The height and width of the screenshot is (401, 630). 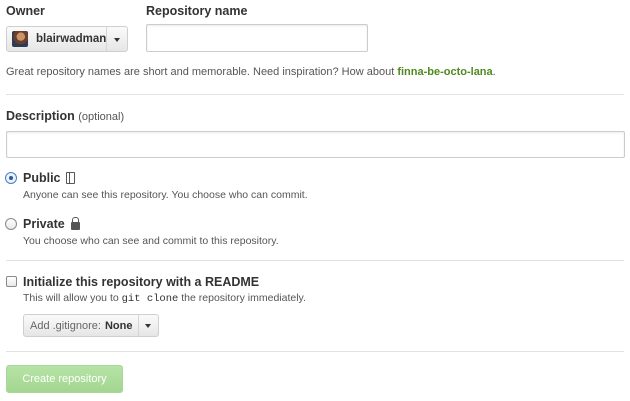 I want to click on init-readme-title: Initialize this repository with a README, so click(x=141, y=282).